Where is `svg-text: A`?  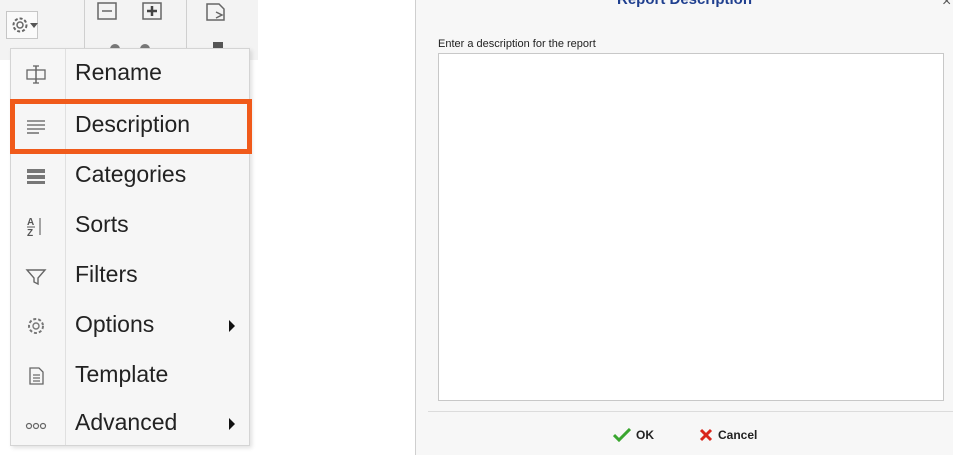
svg-text: A is located at coordinates (30, 222).